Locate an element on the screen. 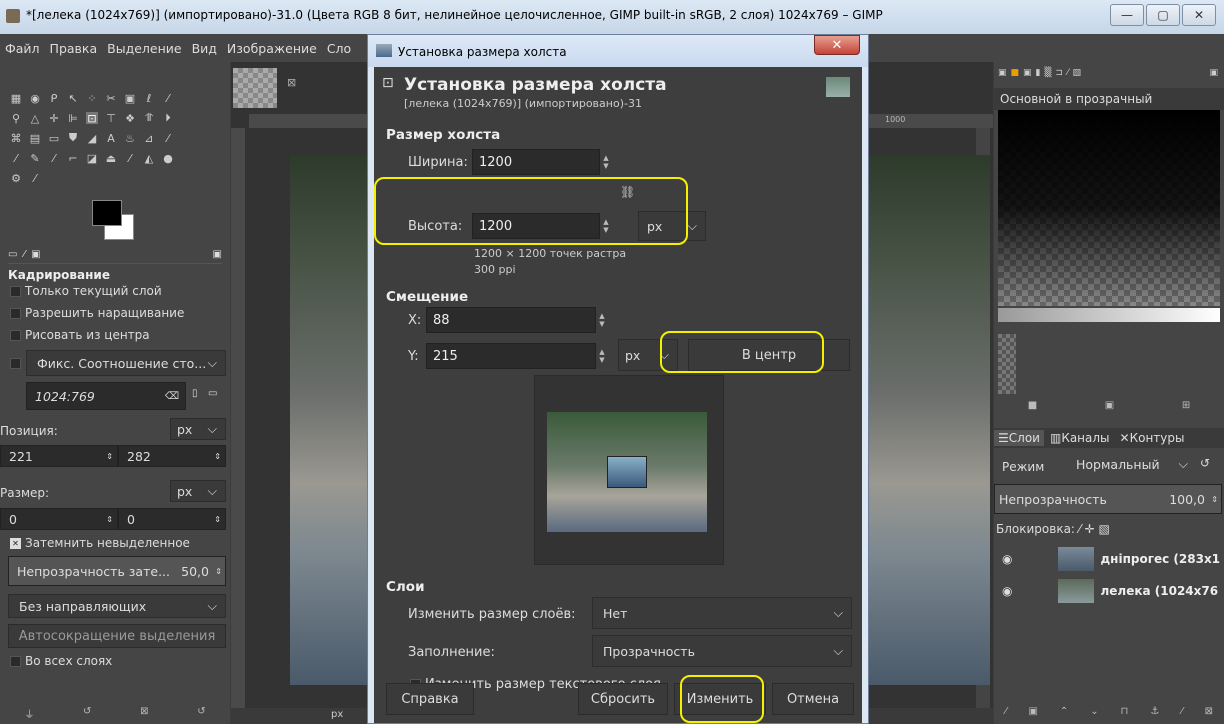  menu-edit: Правка is located at coordinates (74, 48).